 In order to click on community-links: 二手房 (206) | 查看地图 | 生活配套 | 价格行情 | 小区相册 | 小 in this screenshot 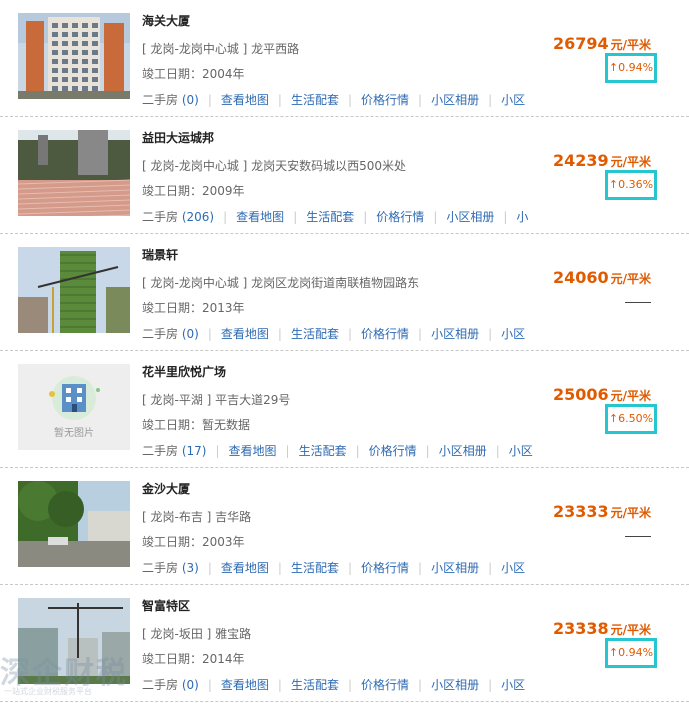, I will do `click(338, 216)`.